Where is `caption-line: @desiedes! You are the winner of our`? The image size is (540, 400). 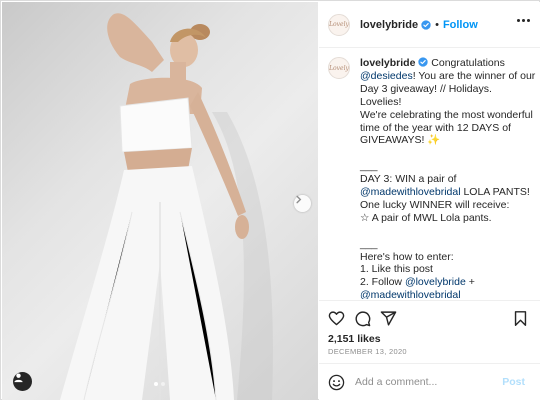
caption-line: @desiedes! You are the winner of our is located at coordinates (448, 76).